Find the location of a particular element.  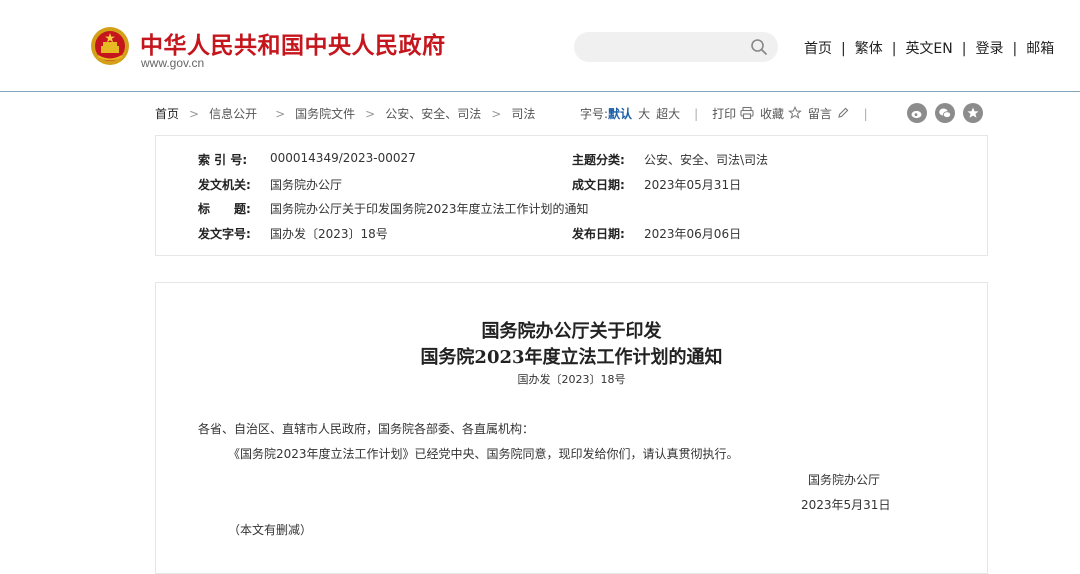

weibo-icon is located at coordinates (917, 113).